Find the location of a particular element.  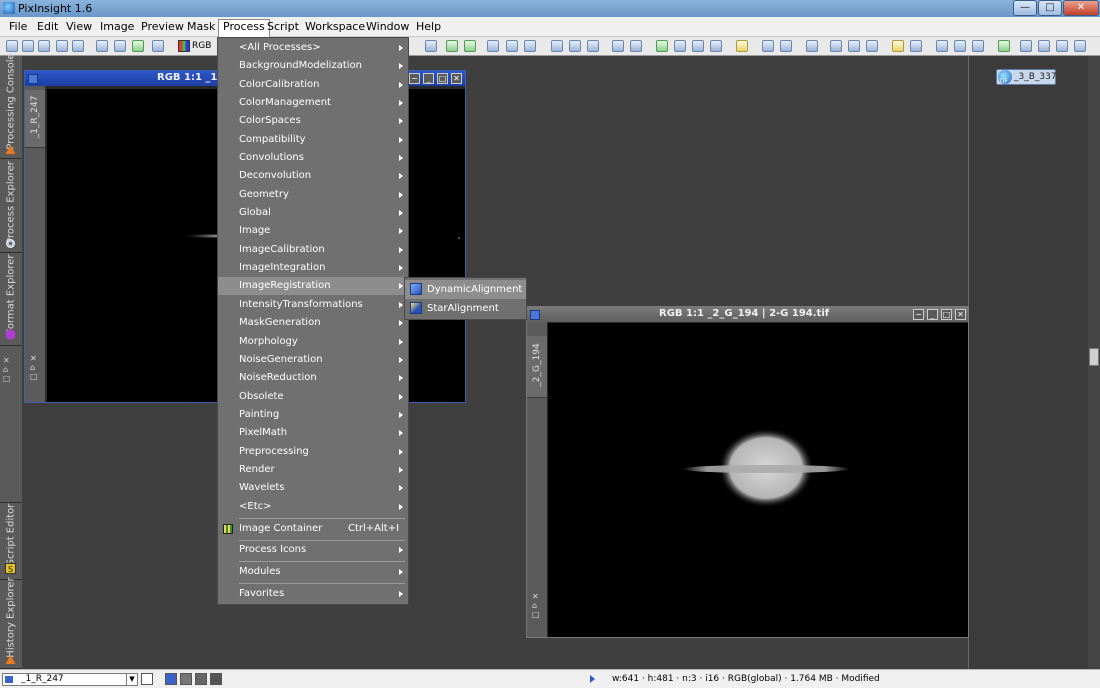

zoom-out-icon is located at coordinates (470, 46).